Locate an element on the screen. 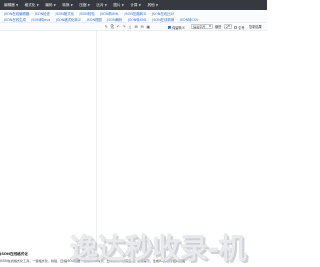  nav-item-compare: 比对 ▼ is located at coordinates (101, 5).